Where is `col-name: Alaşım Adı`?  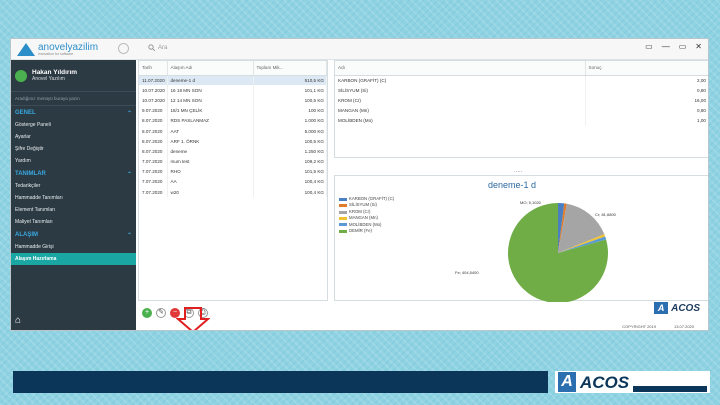 col-name: Alaşım Adı is located at coordinates (210, 68).